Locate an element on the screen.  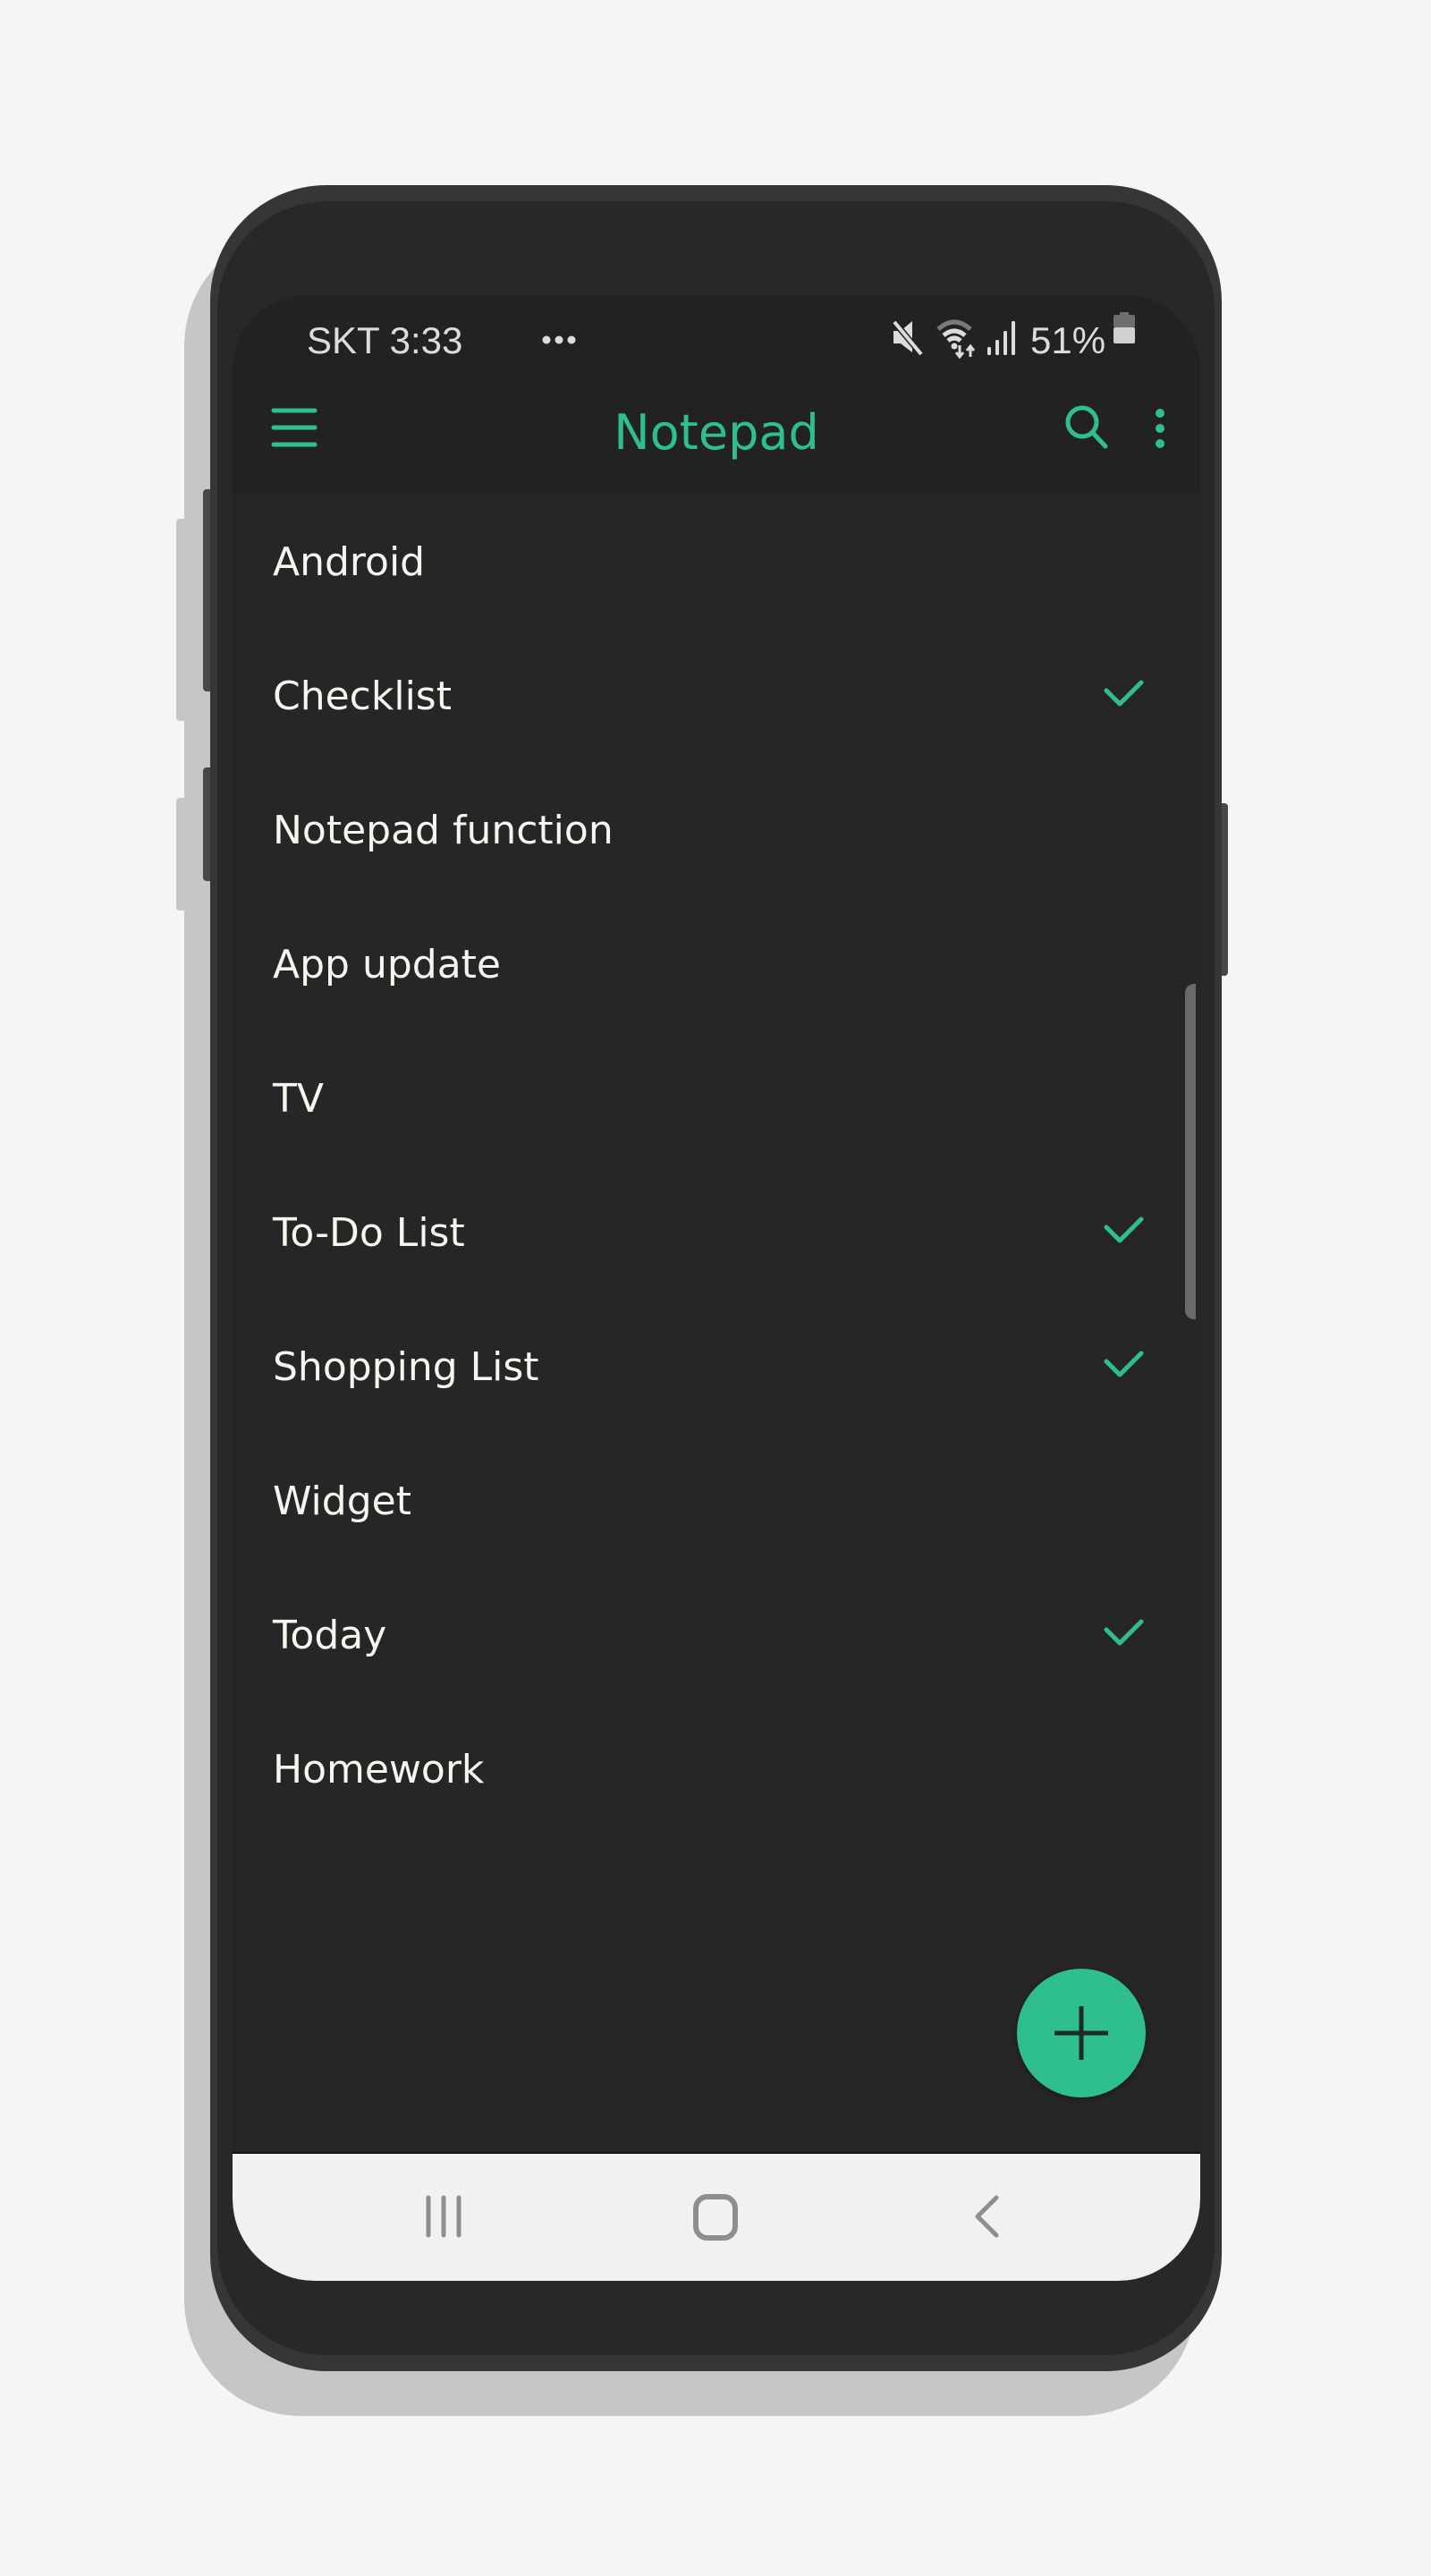
note-list-item: To-Do List is located at coordinates (717, 1232).